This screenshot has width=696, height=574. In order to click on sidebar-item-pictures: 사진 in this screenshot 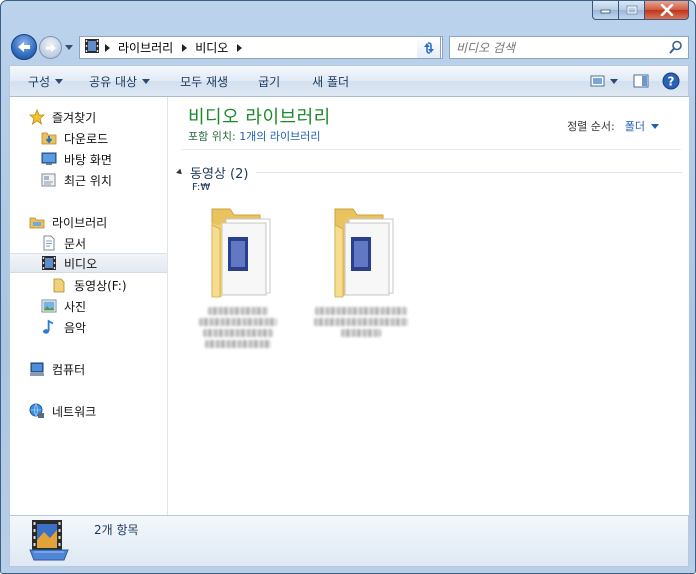, I will do `click(88, 306)`.